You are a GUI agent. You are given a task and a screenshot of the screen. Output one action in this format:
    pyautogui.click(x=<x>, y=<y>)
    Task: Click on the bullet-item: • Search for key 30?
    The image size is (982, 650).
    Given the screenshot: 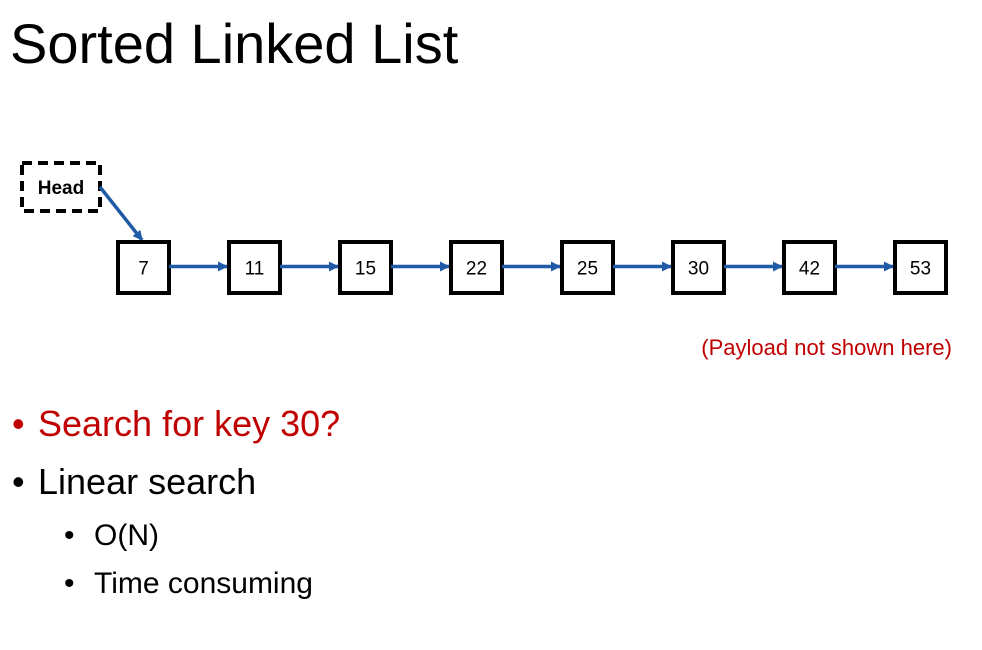 What is the action you would take?
    pyautogui.click(x=176, y=424)
    